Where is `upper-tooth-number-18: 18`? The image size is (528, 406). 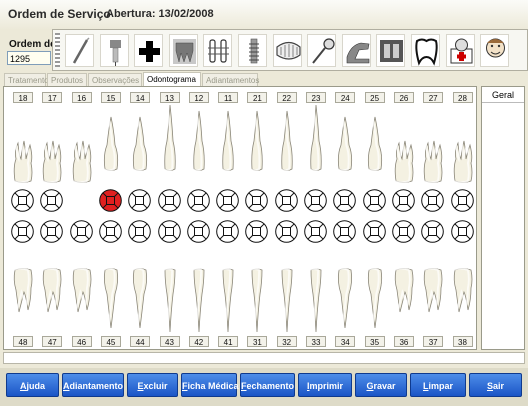 upper-tooth-number-18: 18 is located at coordinates (23, 97).